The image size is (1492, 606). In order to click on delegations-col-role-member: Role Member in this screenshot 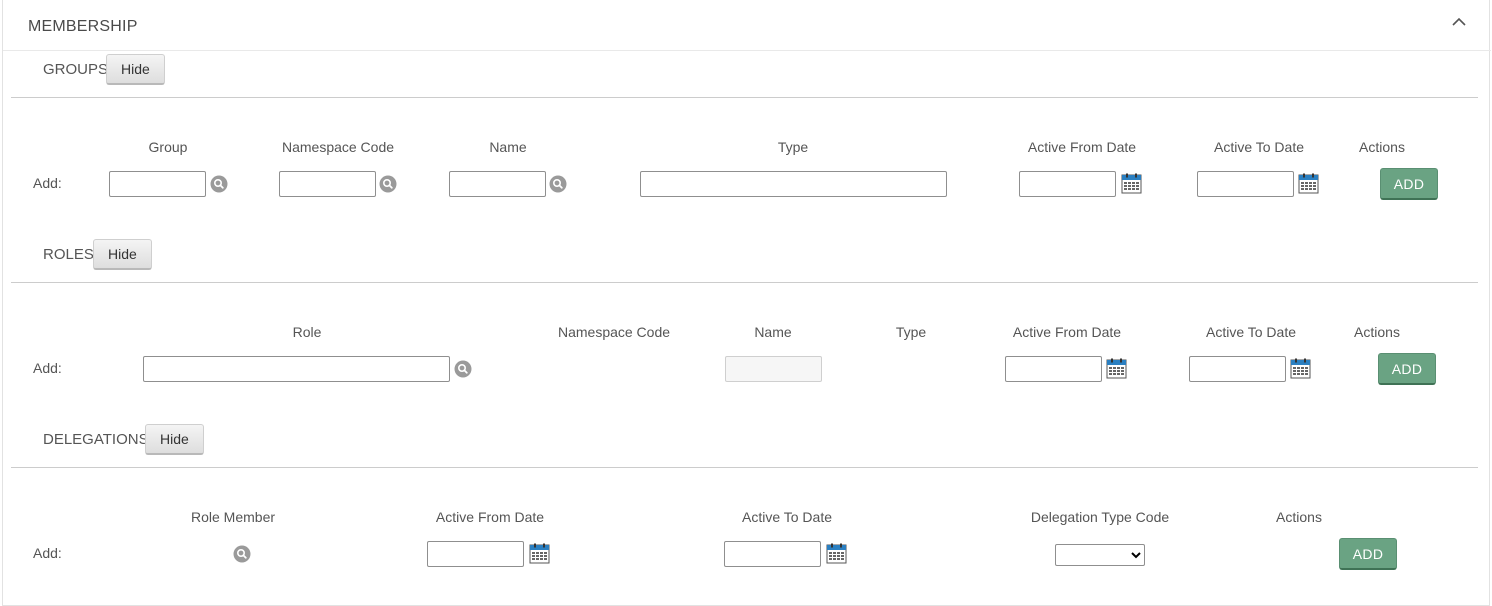, I will do `click(233, 517)`.